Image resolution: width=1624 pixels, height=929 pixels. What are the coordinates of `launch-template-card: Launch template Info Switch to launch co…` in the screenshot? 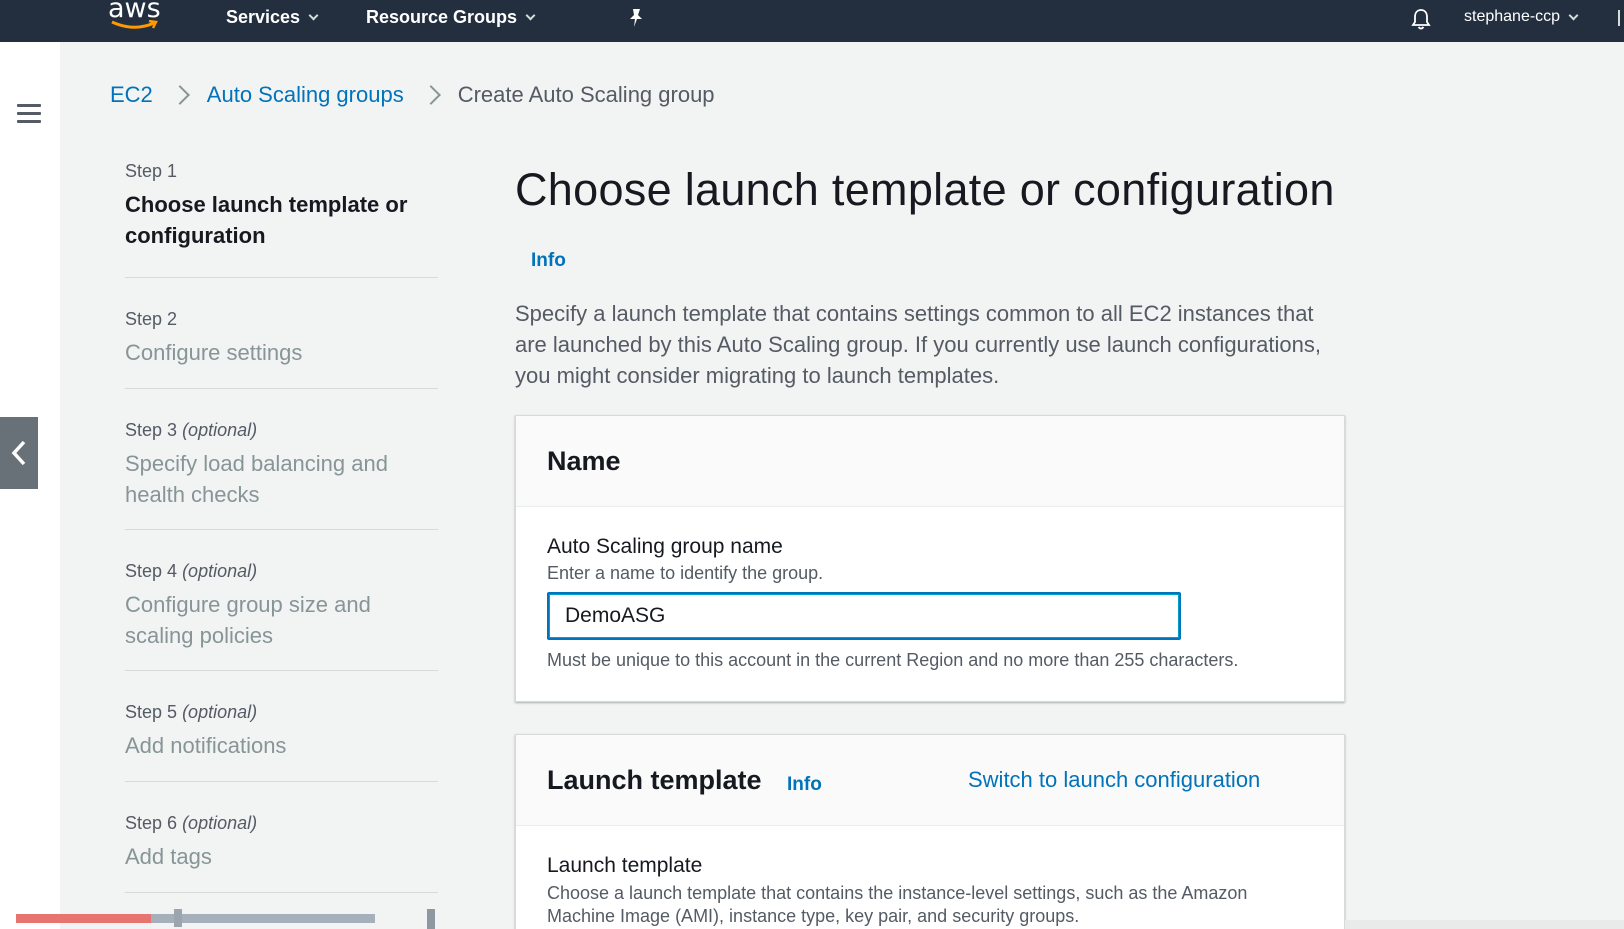 It's located at (930, 831).